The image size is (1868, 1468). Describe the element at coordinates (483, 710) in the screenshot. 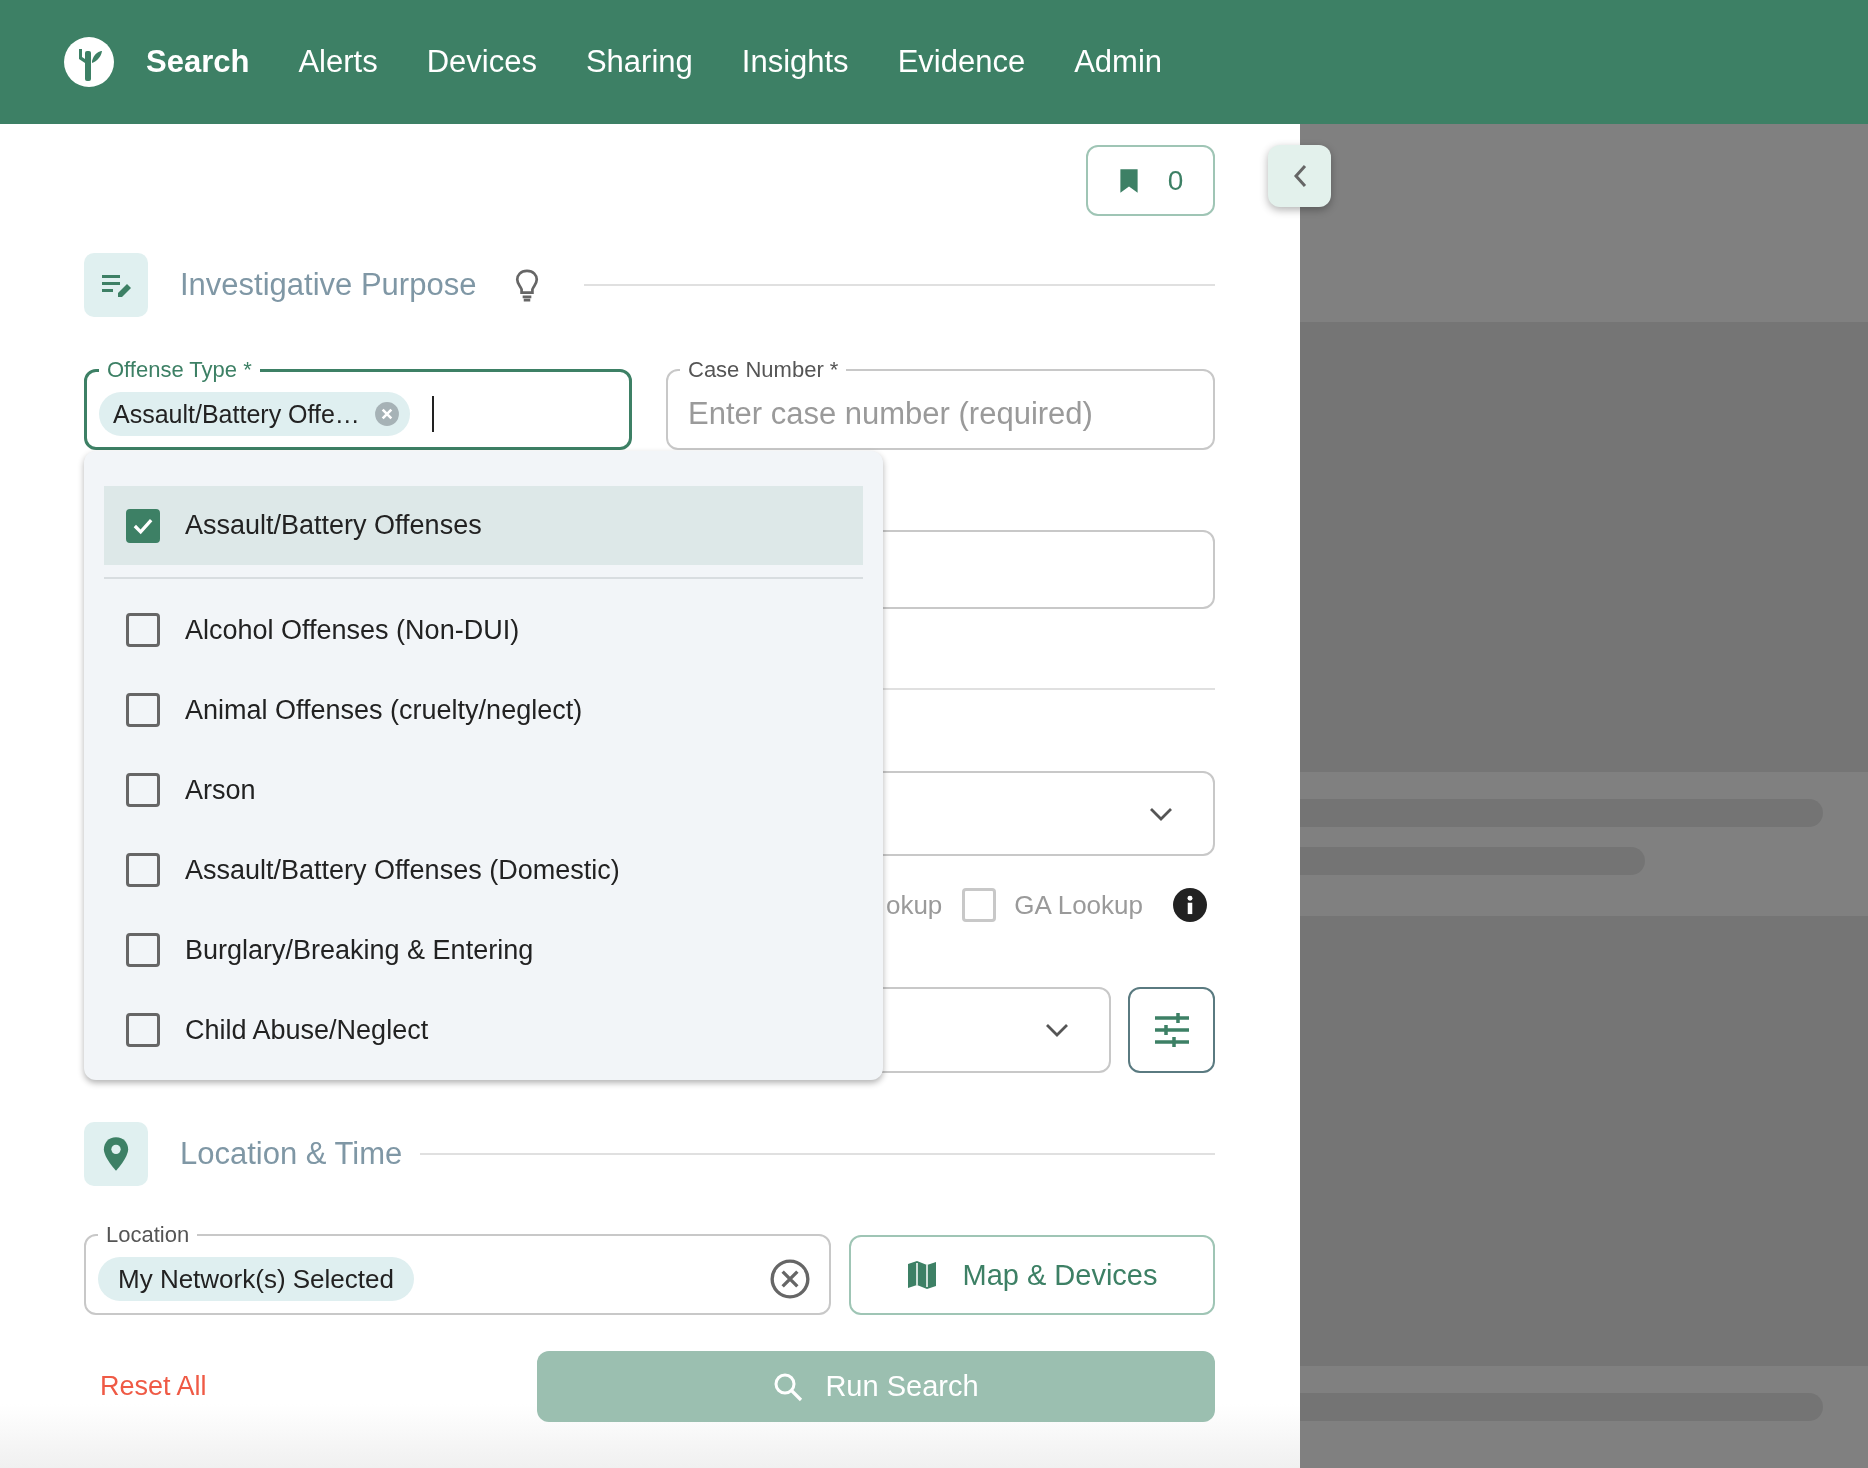

I see `menu-option: Animal Offenses (cruelty/neglect)` at that location.